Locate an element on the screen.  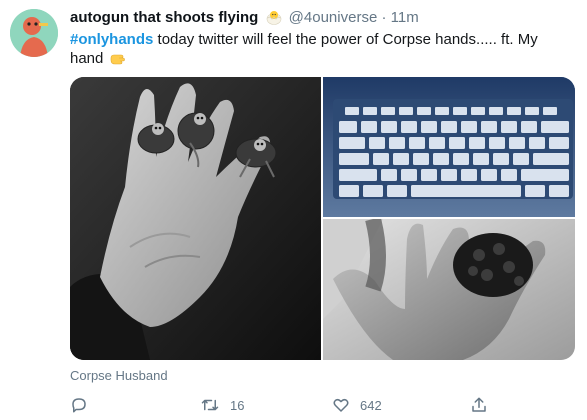
retweet-count: 16 is located at coordinates (237, 405).